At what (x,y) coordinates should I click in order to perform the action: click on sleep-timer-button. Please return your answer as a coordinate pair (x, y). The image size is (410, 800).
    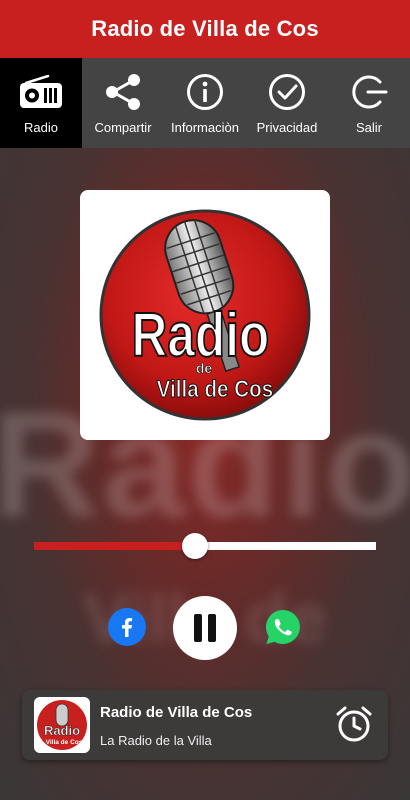
    Looking at the image, I should click on (354, 724).